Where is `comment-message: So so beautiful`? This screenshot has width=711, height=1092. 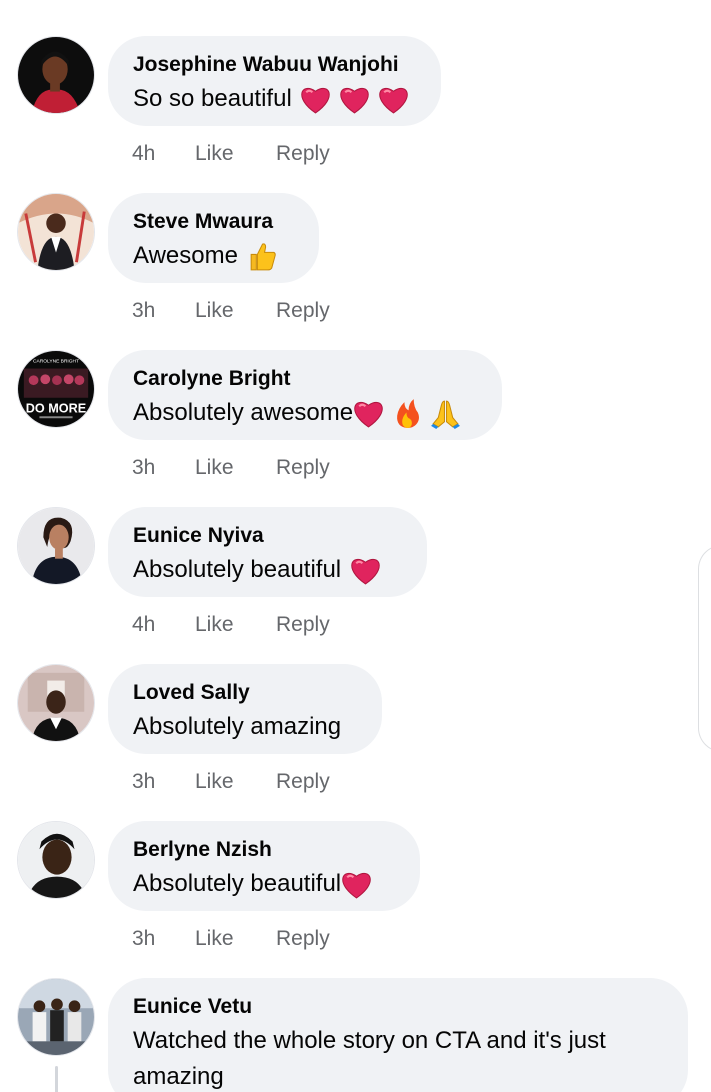
comment-message: So so beautiful is located at coordinates (212, 99).